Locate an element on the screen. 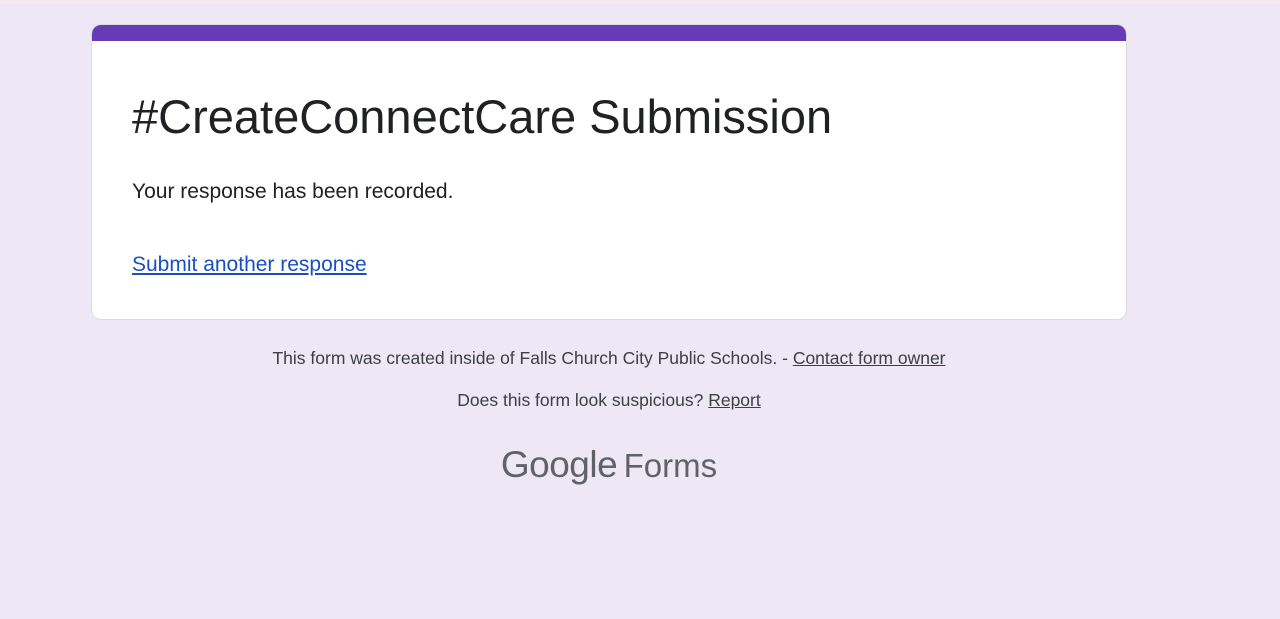 This screenshot has height=619, width=1280. submit-another-response-link: Submit another response is located at coordinates (249, 265).